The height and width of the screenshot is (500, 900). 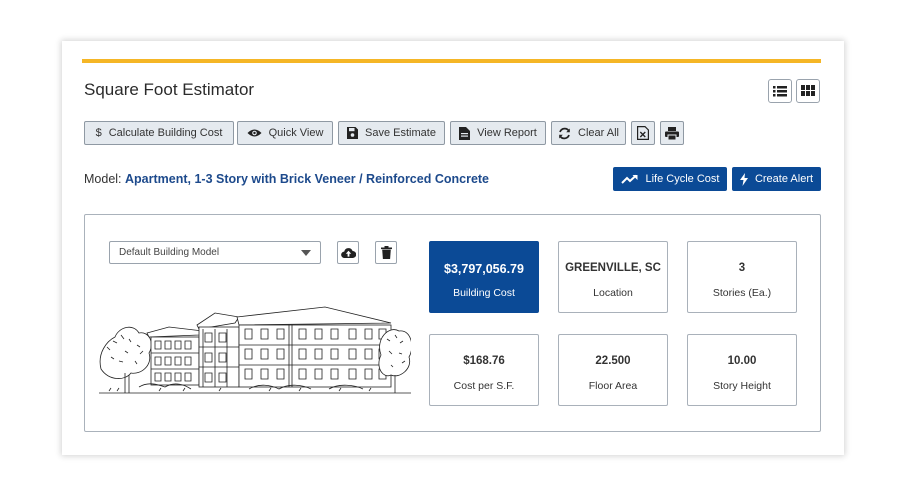 I want to click on clear-all-button: Clear All, so click(x=588, y=133).